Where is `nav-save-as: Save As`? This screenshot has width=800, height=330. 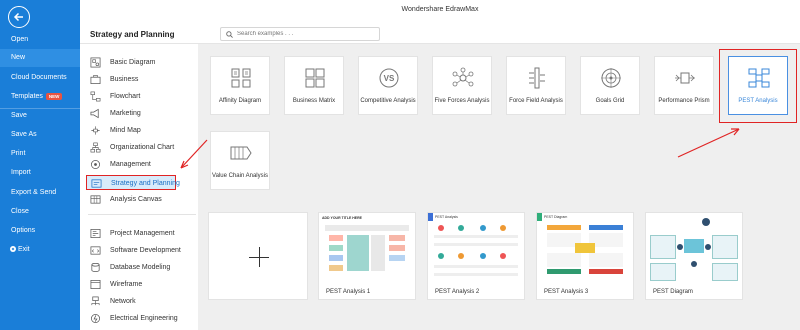 nav-save-as: Save As is located at coordinates (40, 135).